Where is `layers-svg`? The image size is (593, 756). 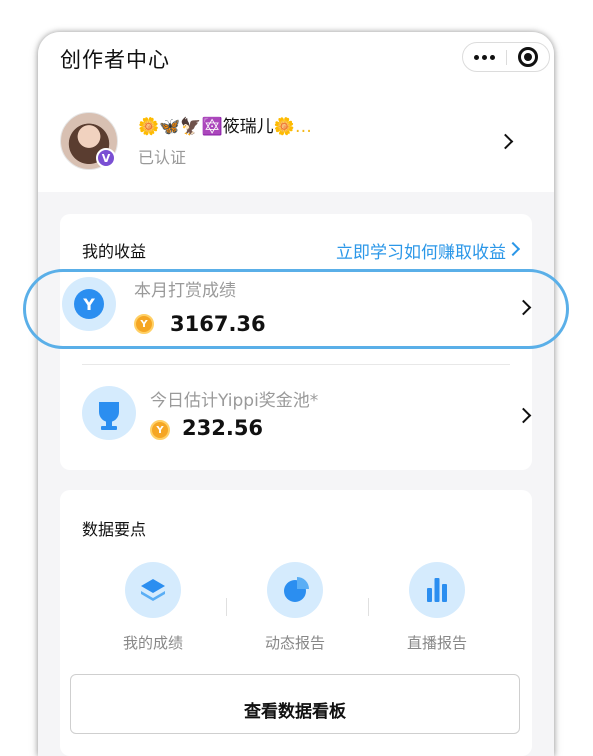 layers-svg is located at coordinates (153, 590).